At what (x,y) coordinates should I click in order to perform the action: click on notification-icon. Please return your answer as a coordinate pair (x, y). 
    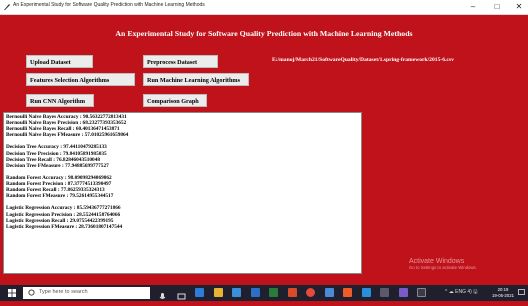
    Looking at the image, I should click on (521, 292).